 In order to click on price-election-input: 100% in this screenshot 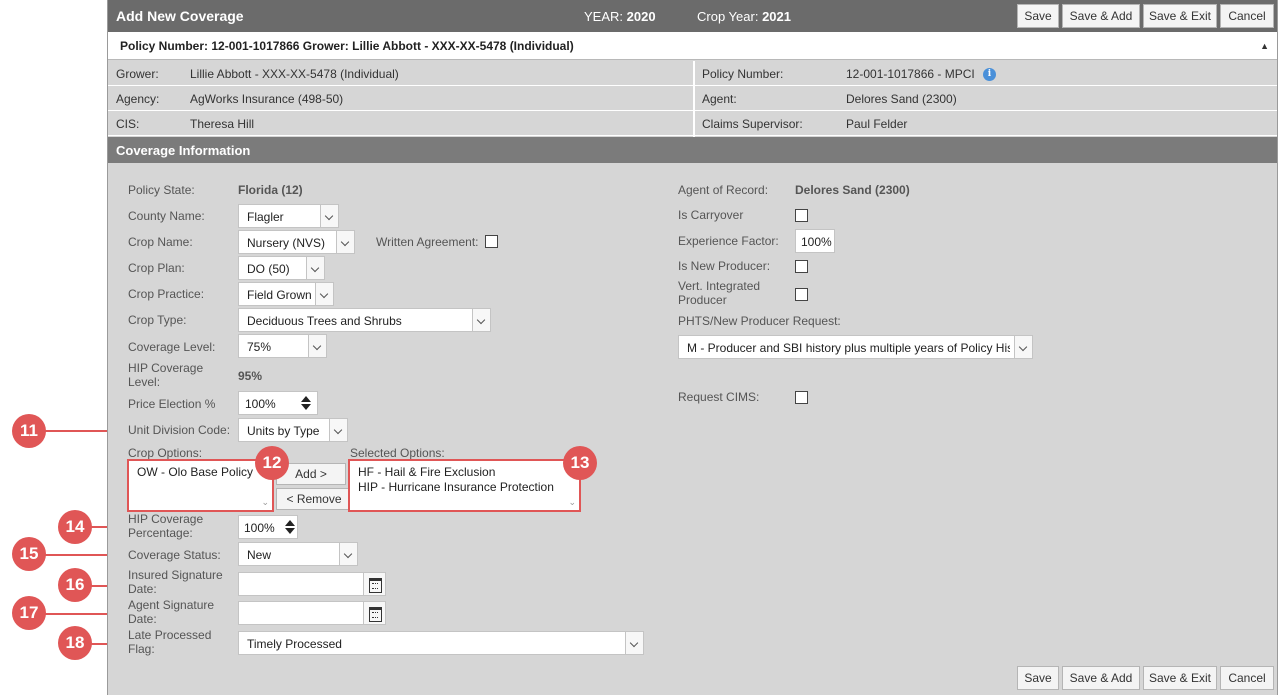, I will do `click(278, 403)`.